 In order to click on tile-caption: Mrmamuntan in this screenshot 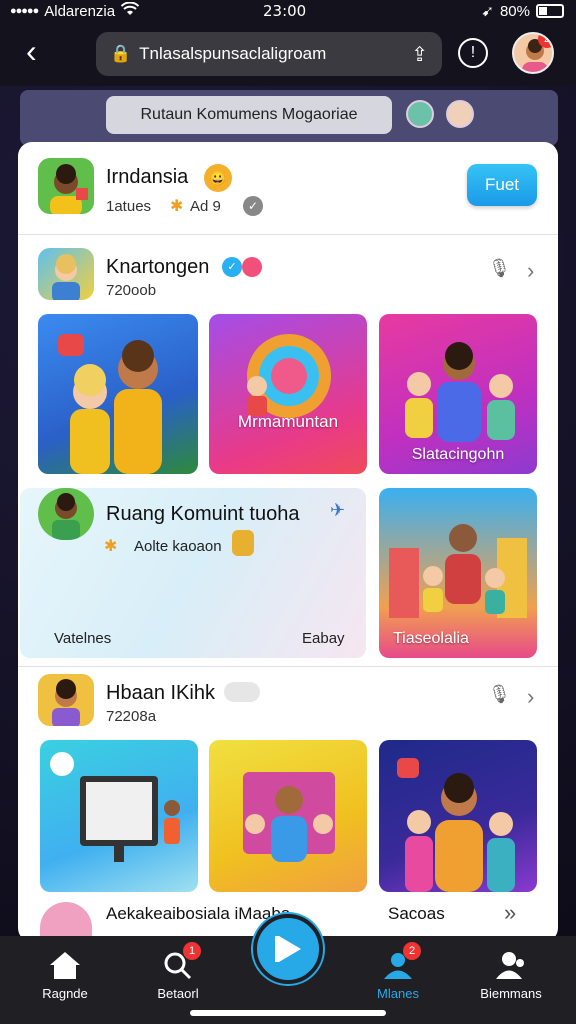, I will do `click(288, 421)`.